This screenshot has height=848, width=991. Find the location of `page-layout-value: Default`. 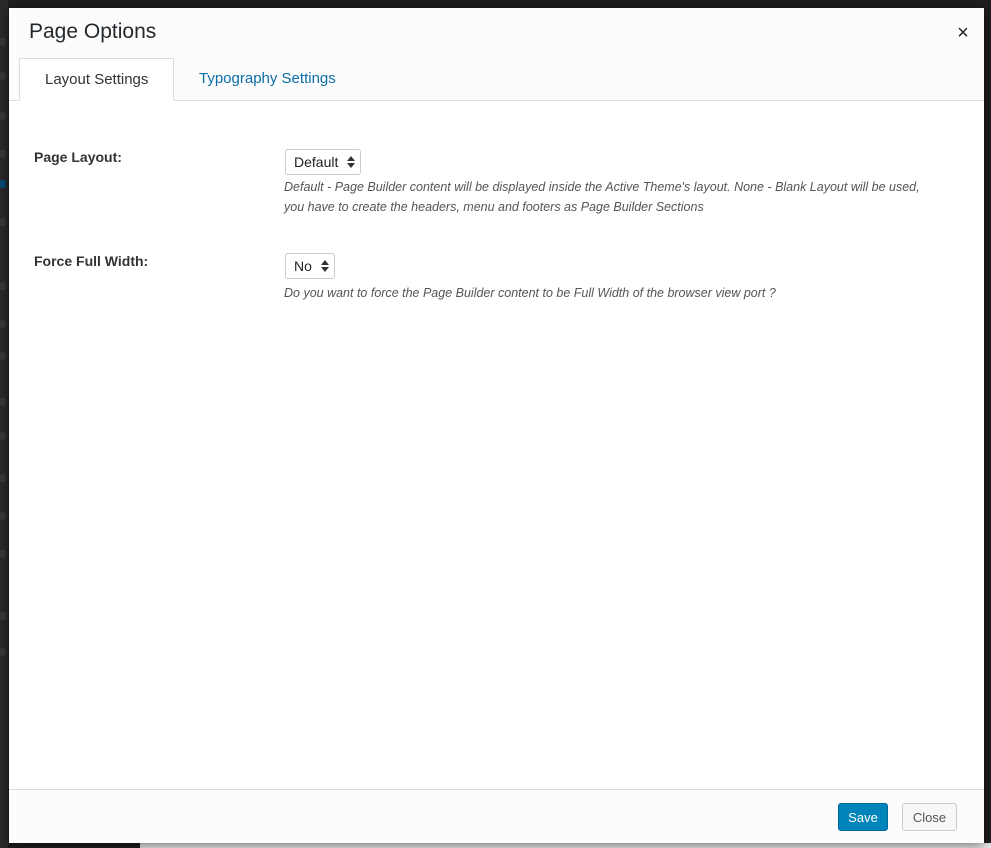

page-layout-value: Default is located at coordinates (316, 162).